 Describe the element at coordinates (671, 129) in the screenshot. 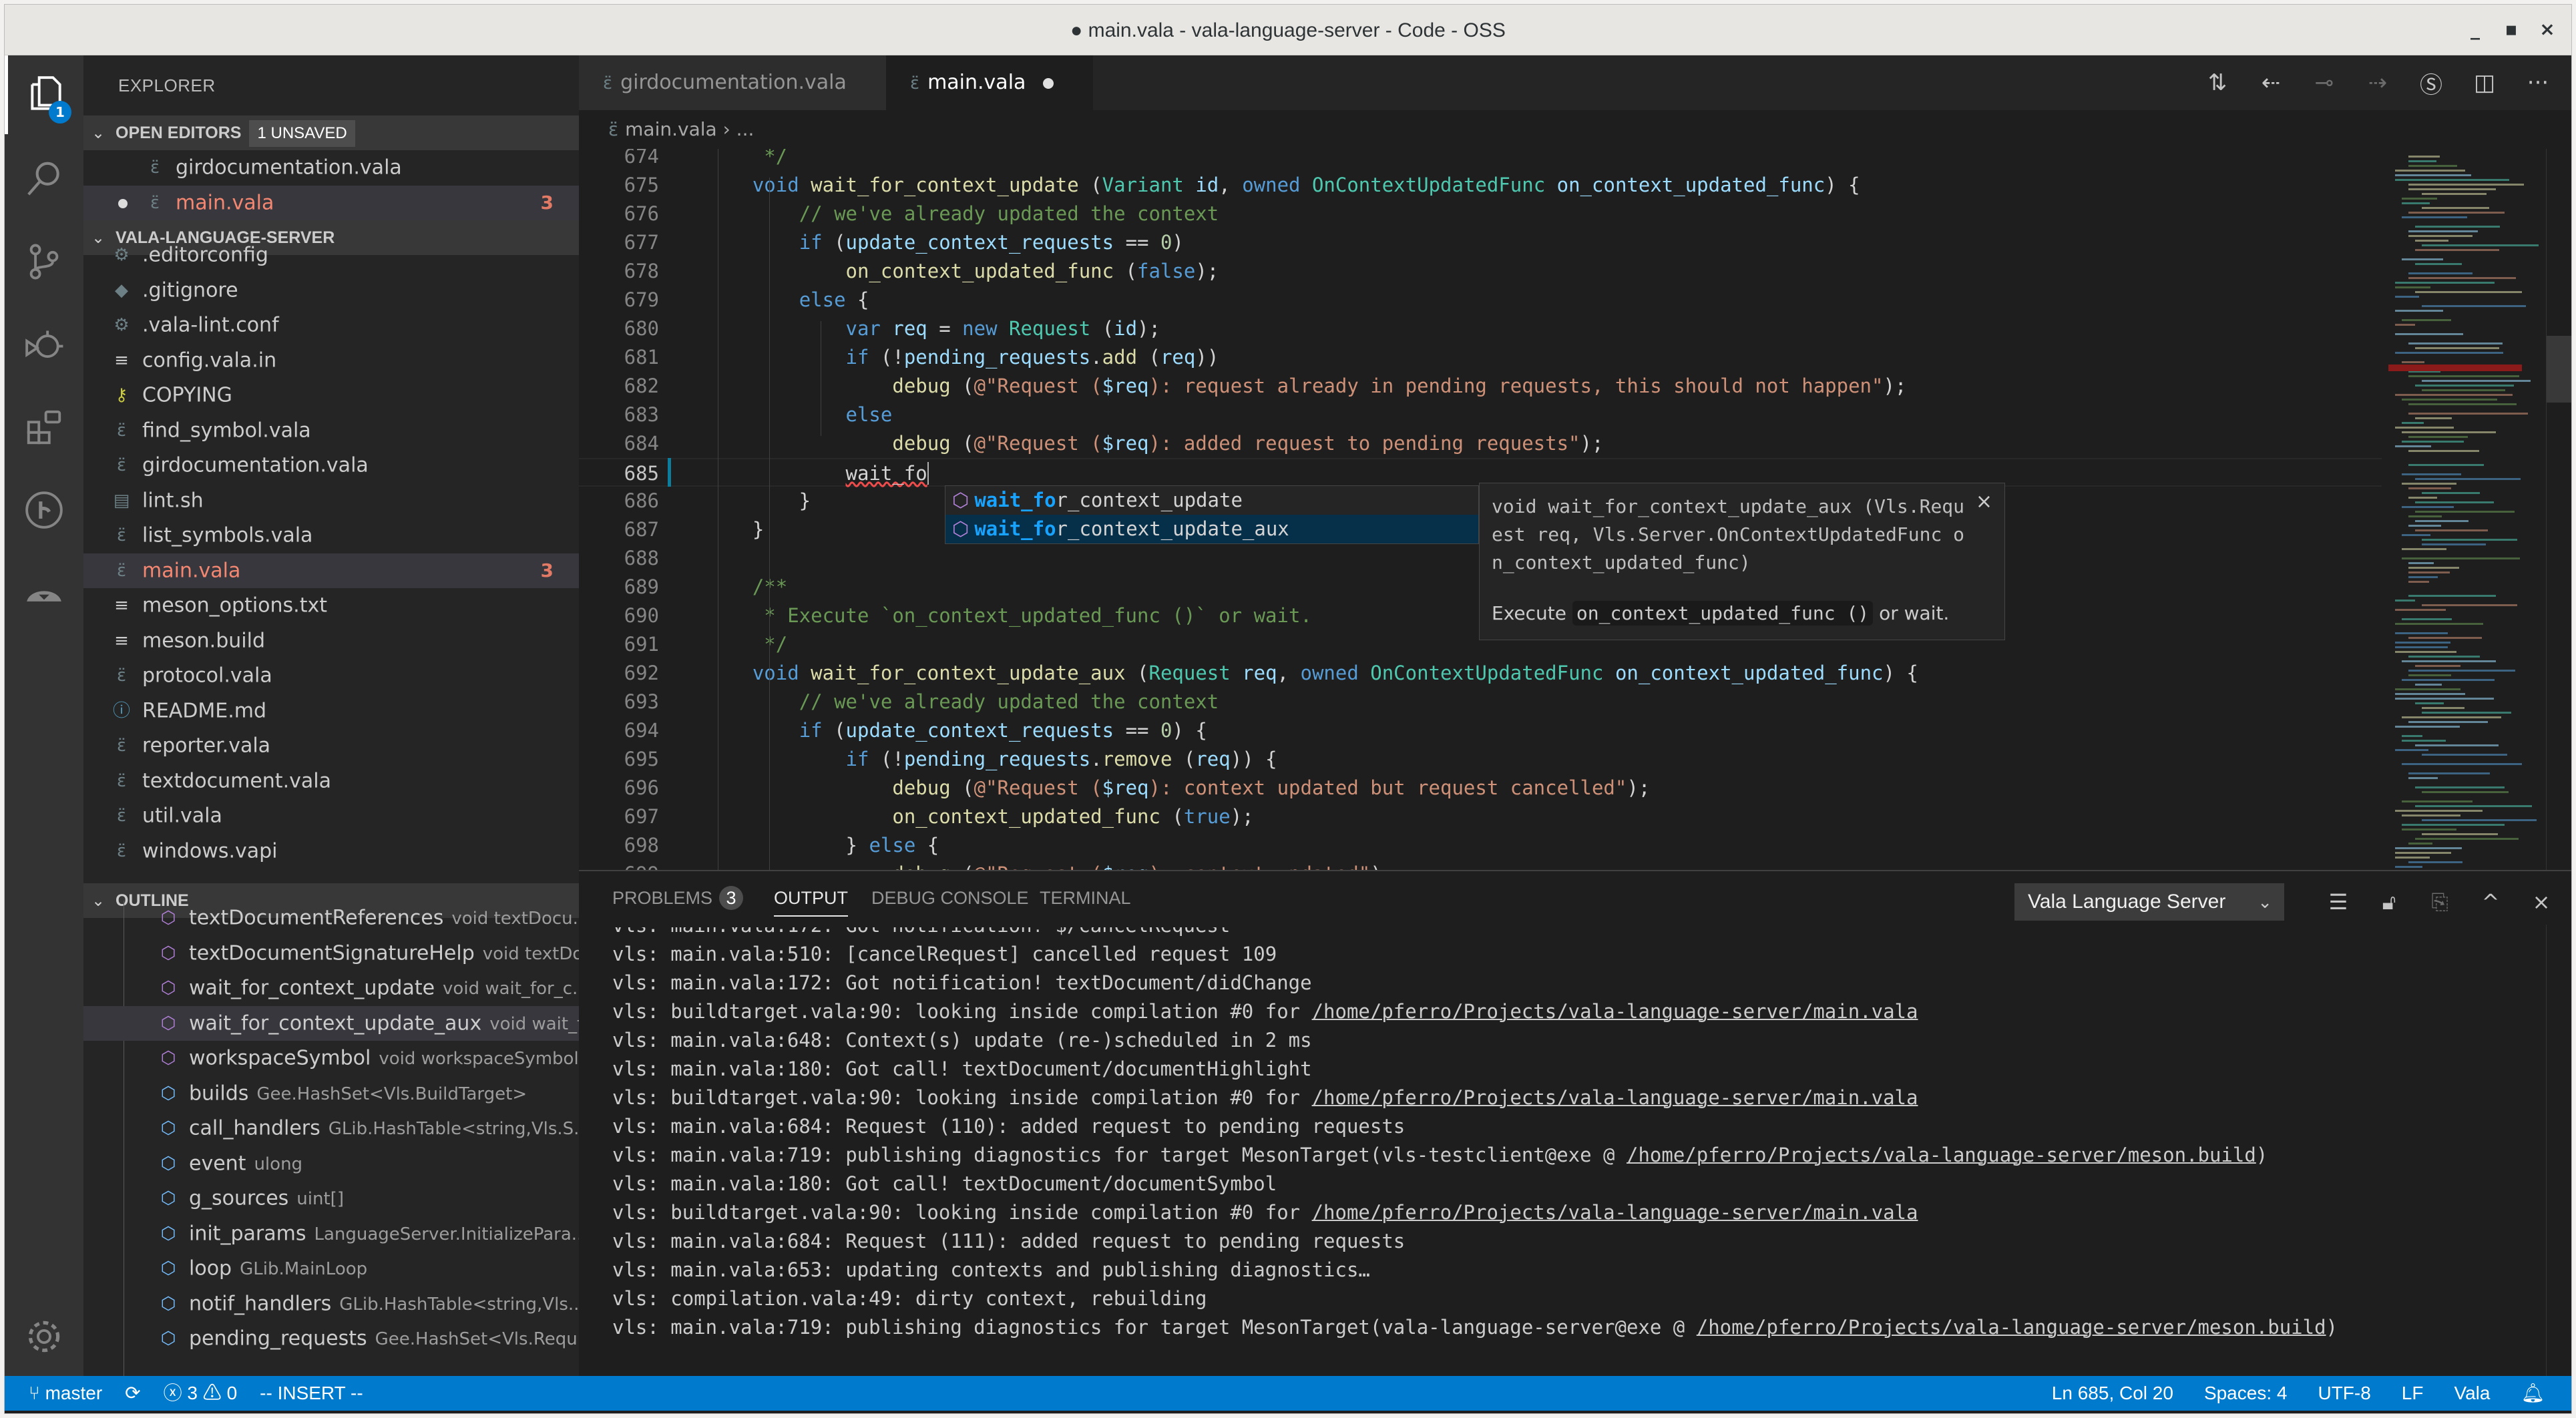

I see `breadcrumb-file: main.vala` at that location.